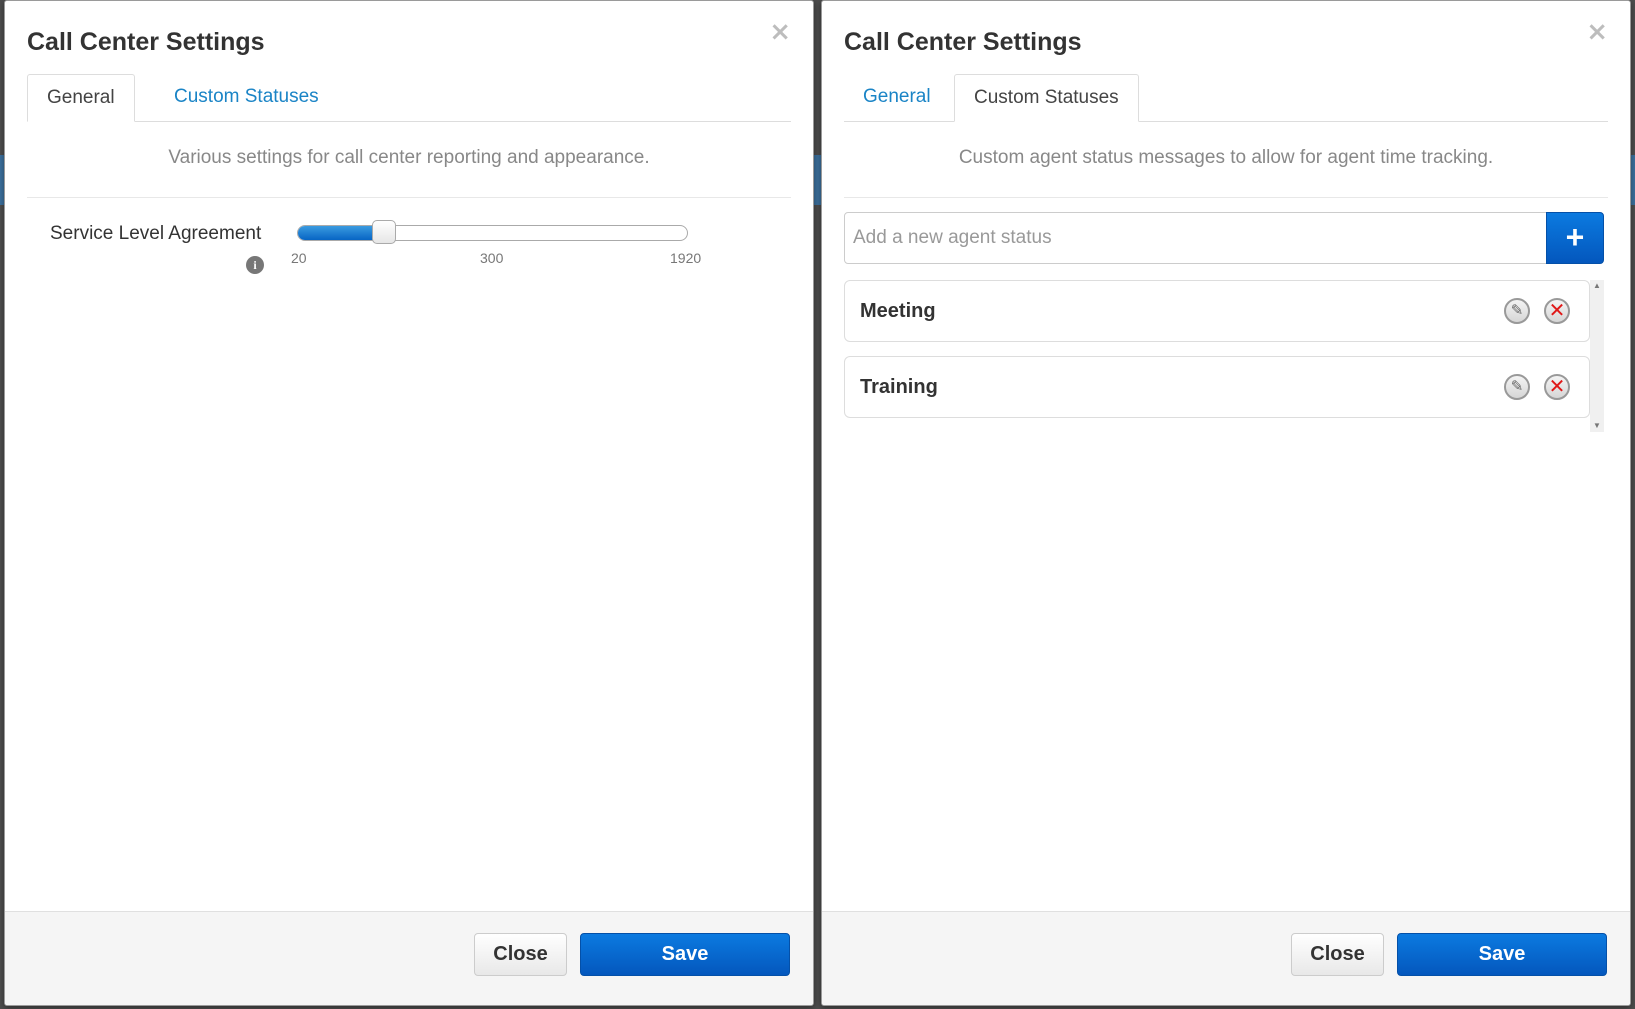  Describe the element at coordinates (898, 311) in the screenshot. I see `status-name: Meeting` at that location.